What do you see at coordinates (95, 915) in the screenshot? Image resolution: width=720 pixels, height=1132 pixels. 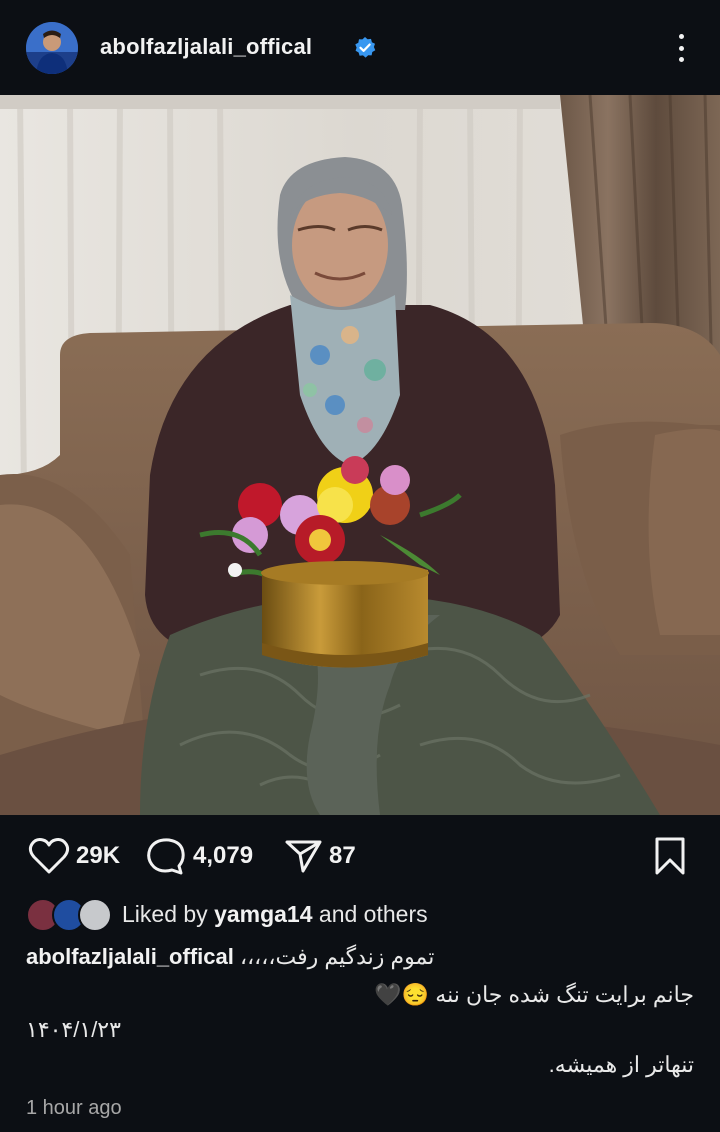 I see `avatar` at bounding box center [95, 915].